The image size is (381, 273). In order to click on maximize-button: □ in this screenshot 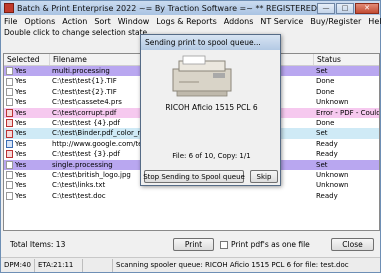, I will do `click(345, 8)`.